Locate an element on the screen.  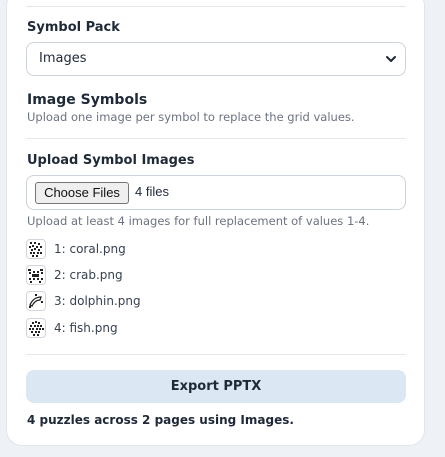
file-list-item: 3: dolphin.png is located at coordinates (83, 301).